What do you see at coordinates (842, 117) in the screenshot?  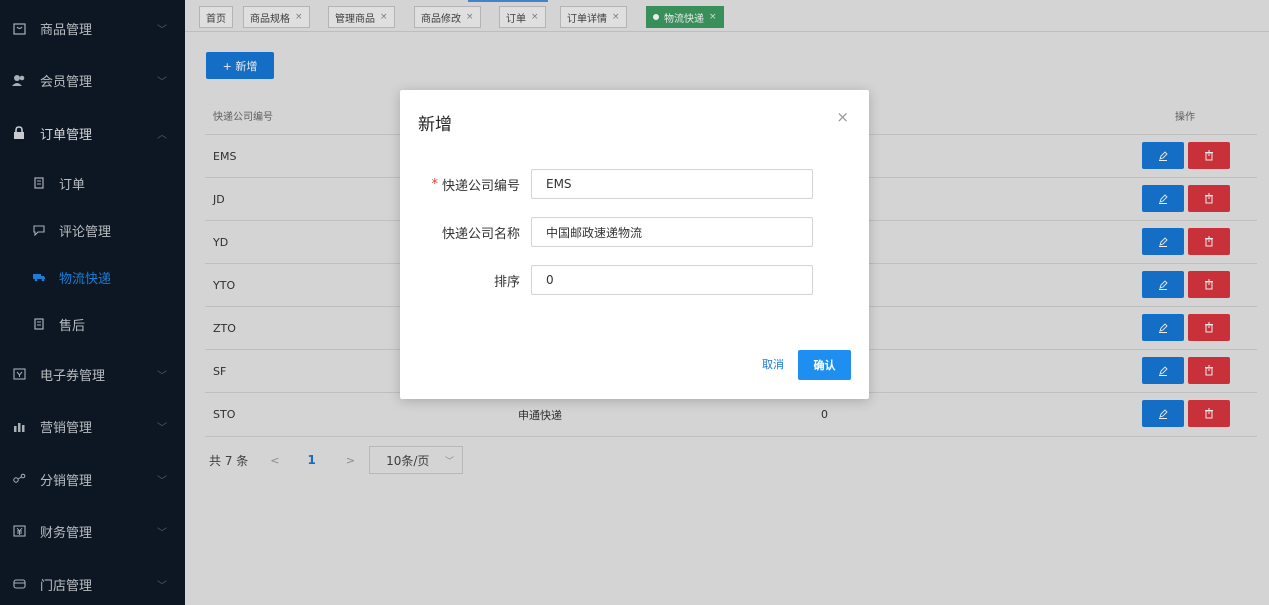 I see `close-icon: ×` at bounding box center [842, 117].